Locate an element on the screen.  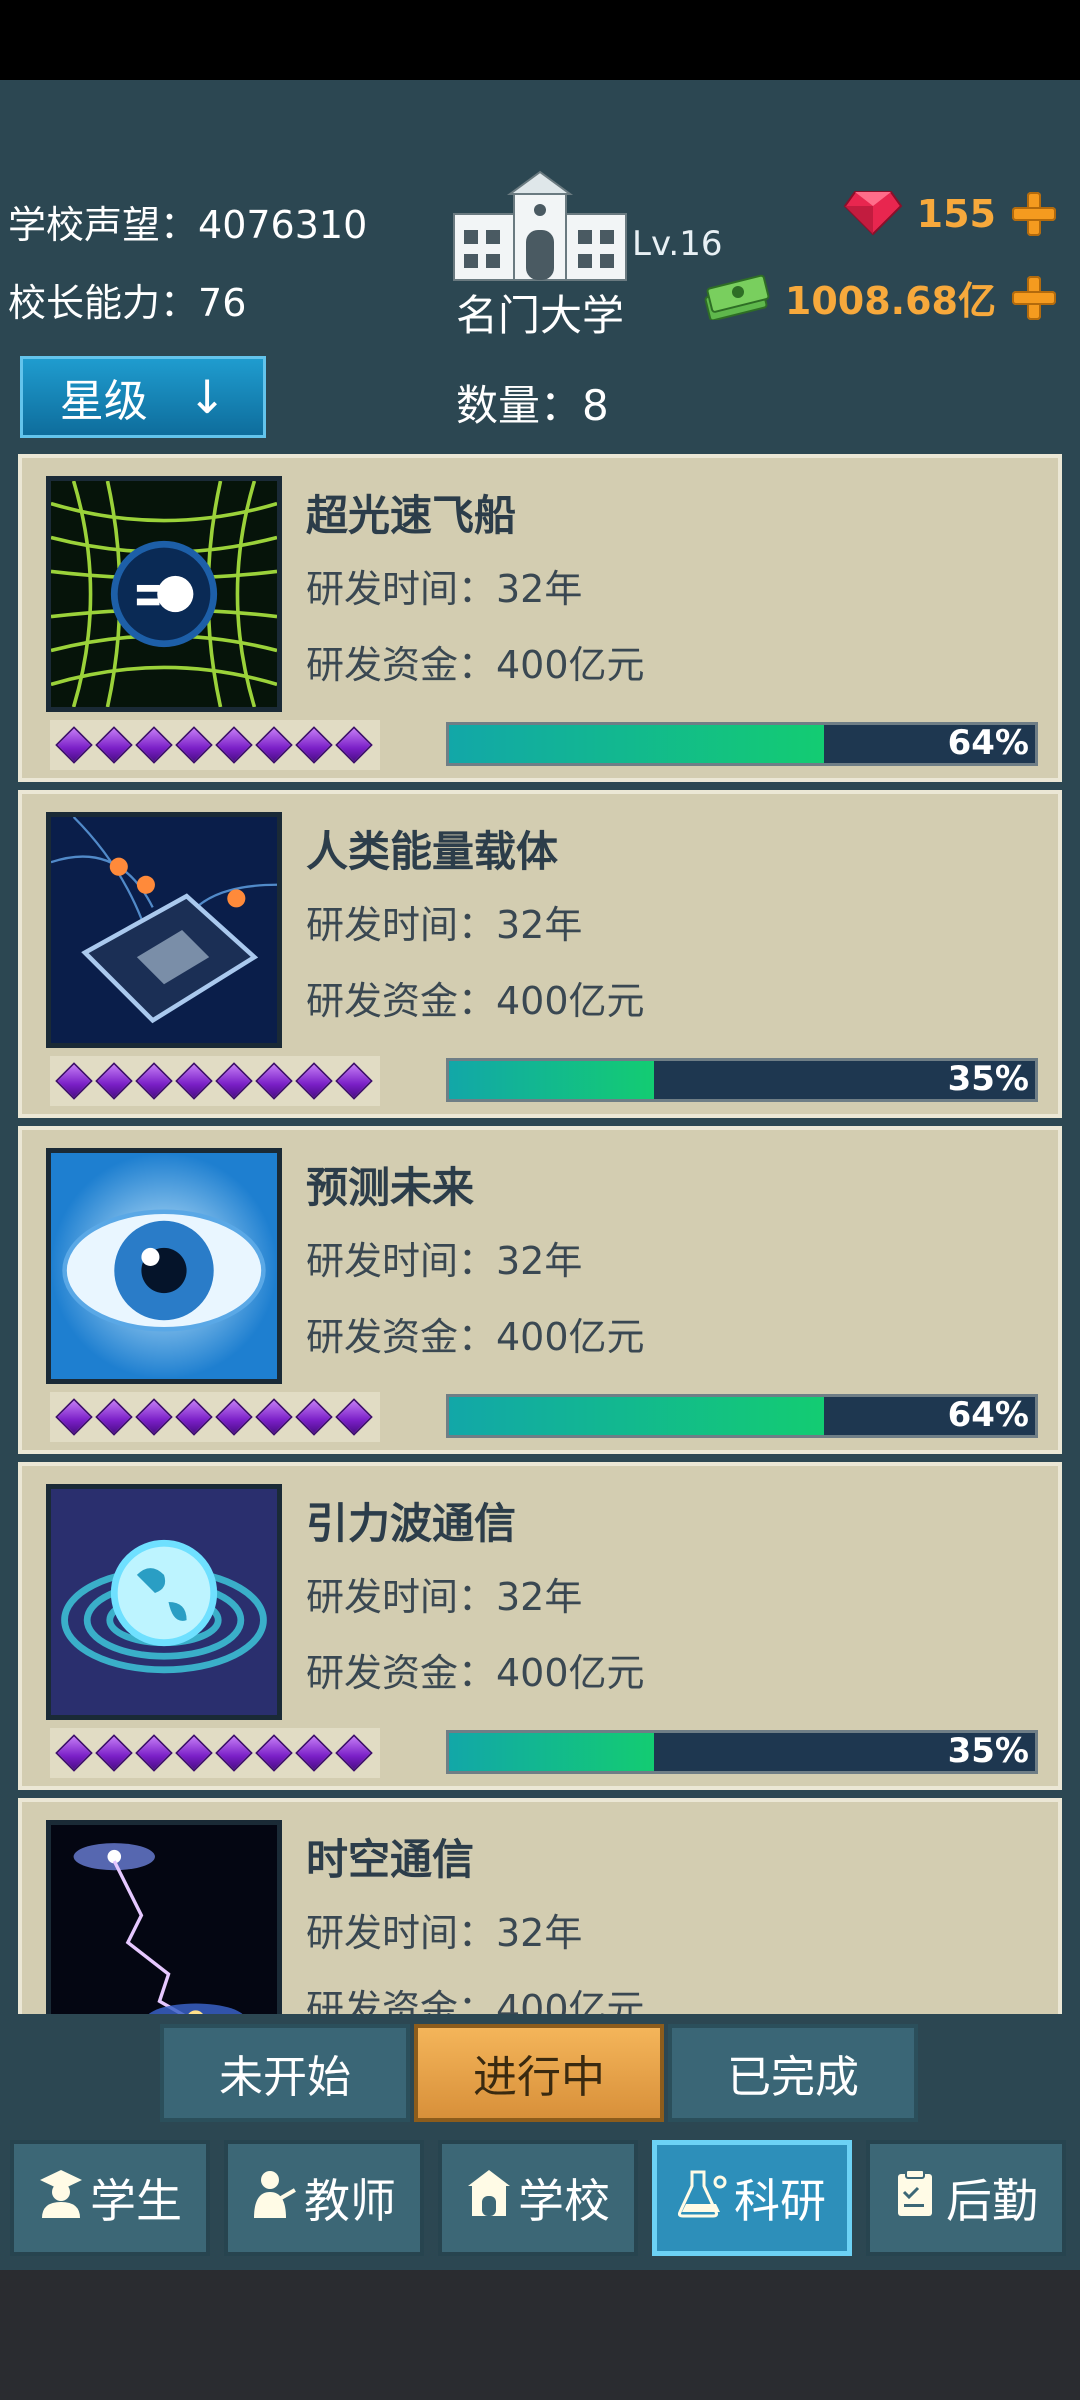
nav-research: 科研 is located at coordinates (752, 2198).